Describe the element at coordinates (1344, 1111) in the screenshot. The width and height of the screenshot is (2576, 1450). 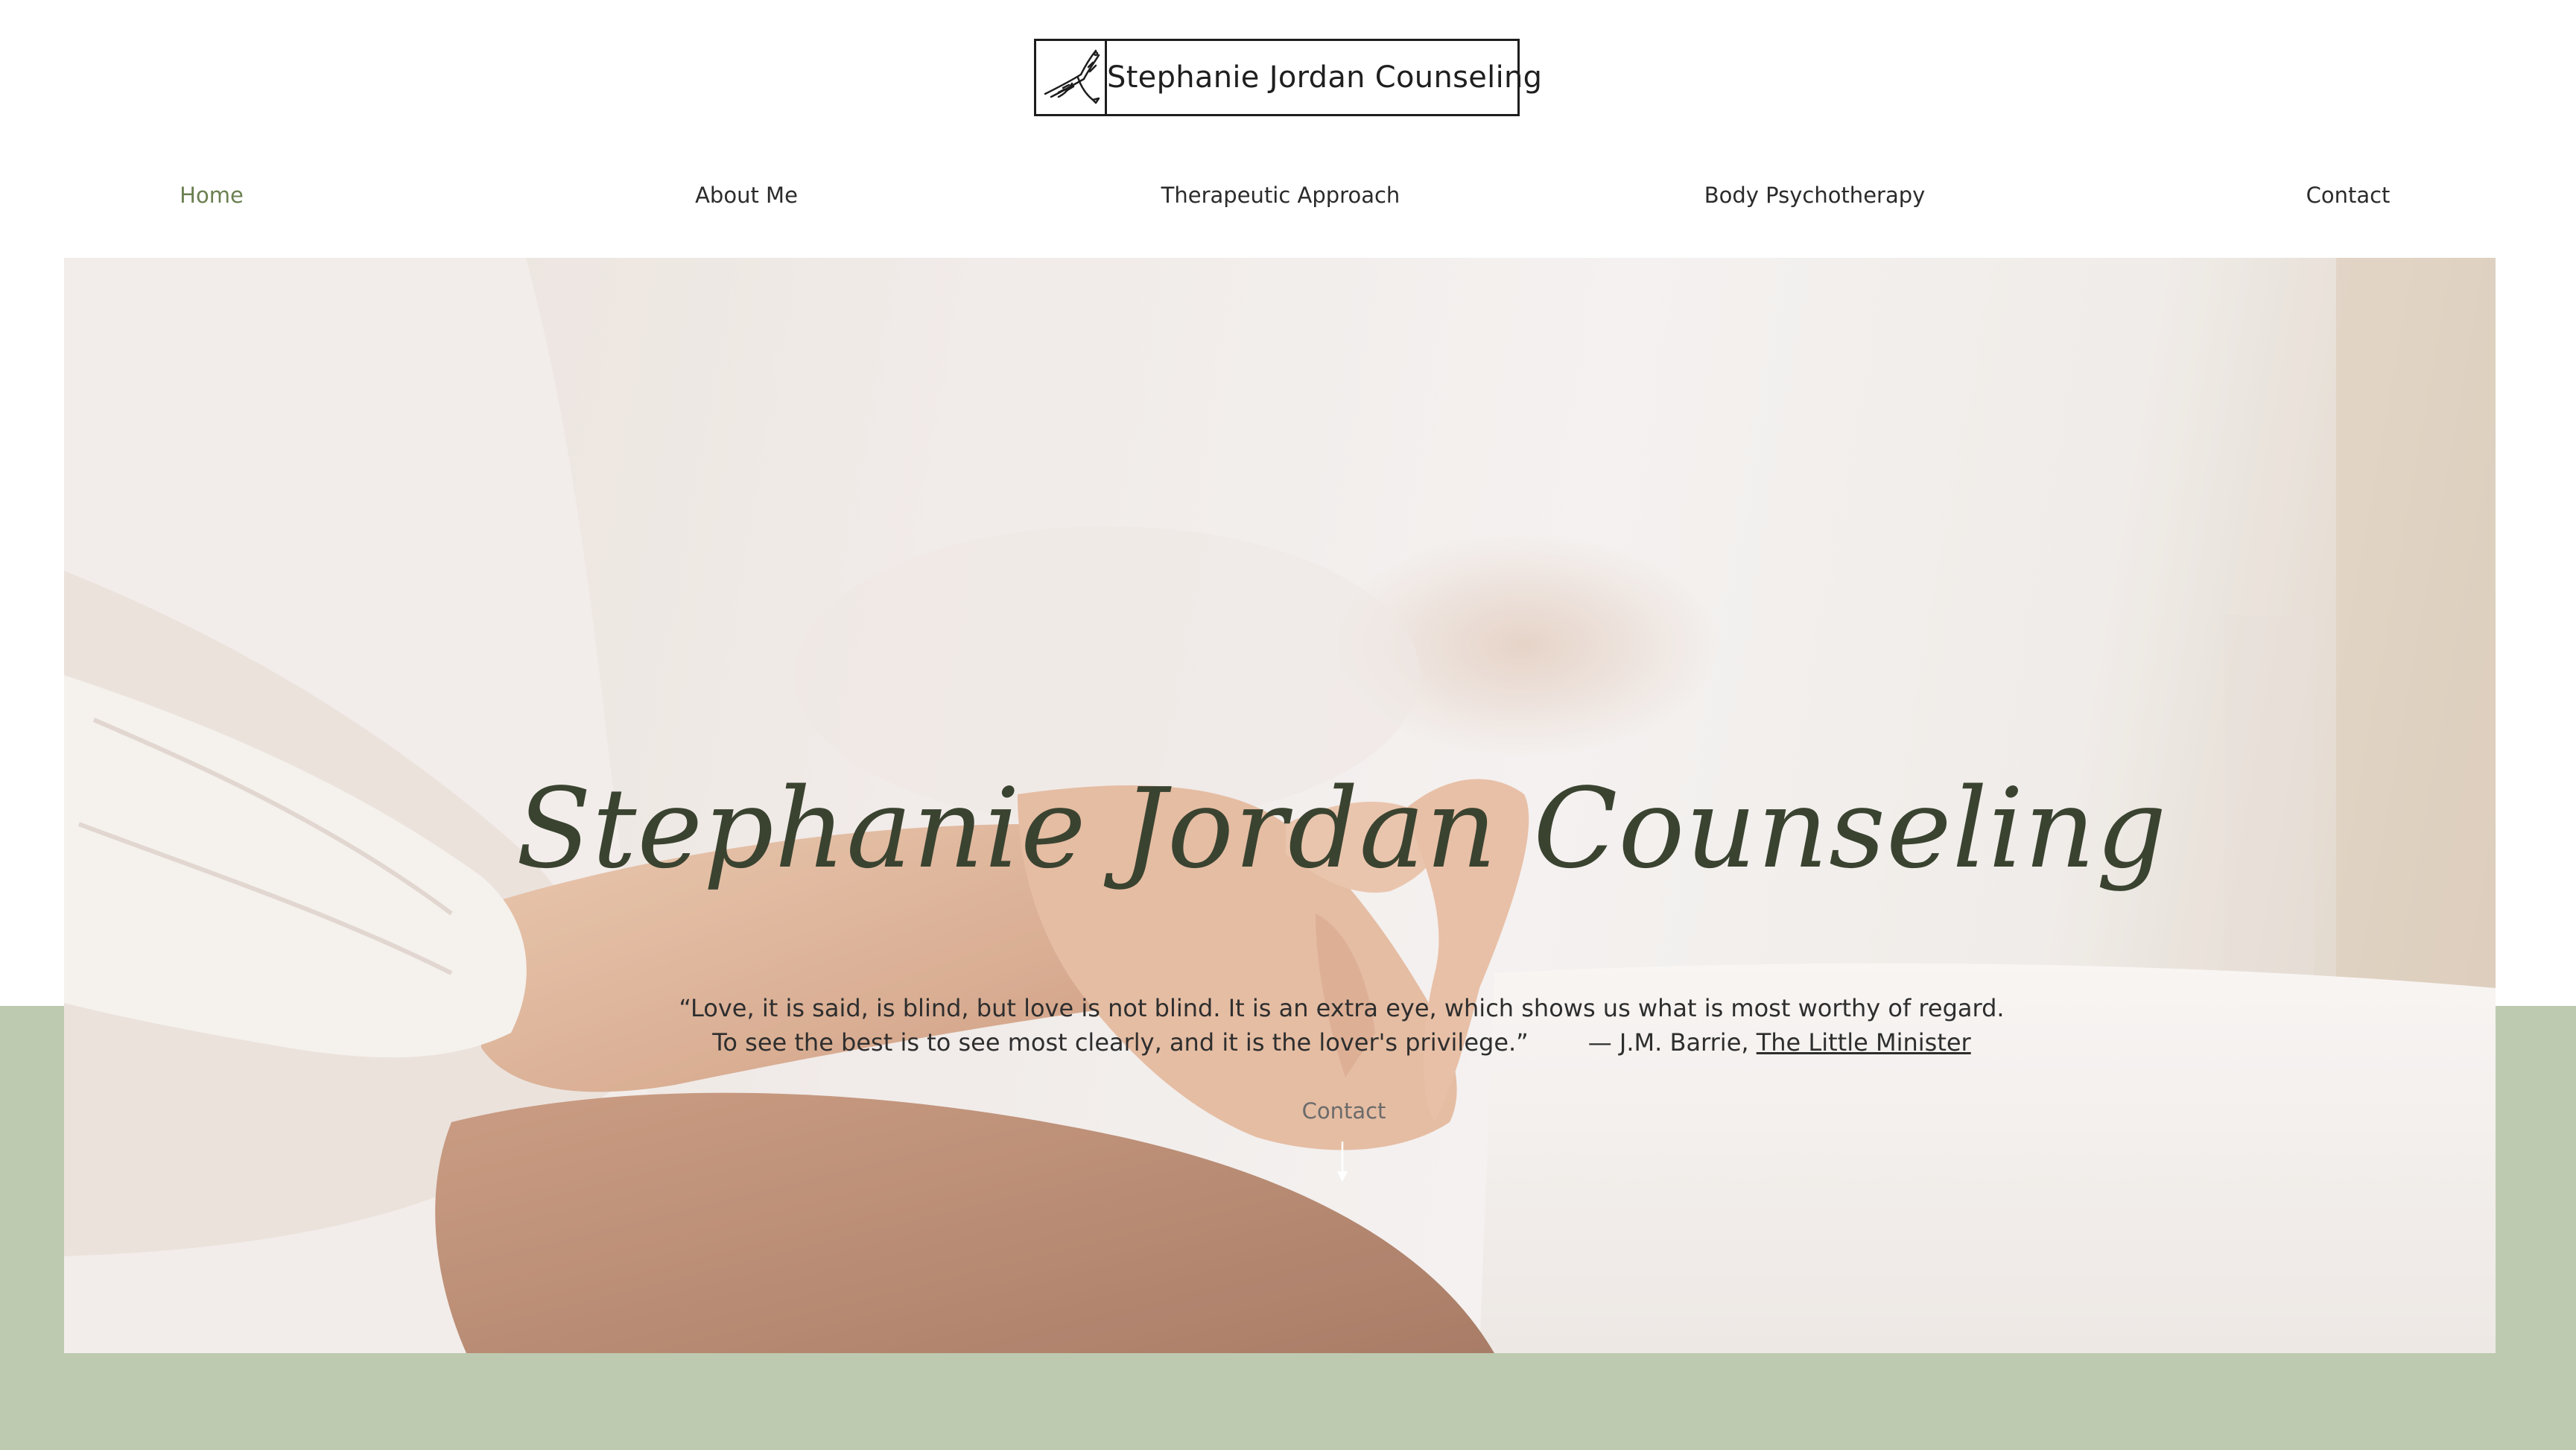
I see `hero-contact-button: Contact` at that location.